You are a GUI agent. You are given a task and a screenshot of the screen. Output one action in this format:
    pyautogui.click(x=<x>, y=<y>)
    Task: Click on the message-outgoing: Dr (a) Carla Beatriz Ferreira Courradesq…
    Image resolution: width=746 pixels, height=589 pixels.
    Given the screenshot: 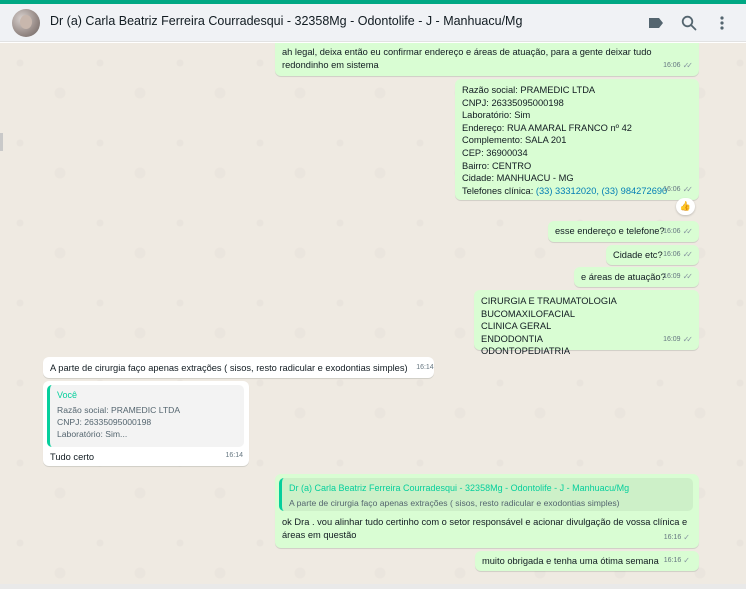 What is the action you would take?
    pyautogui.click(x=487, y=511)
    